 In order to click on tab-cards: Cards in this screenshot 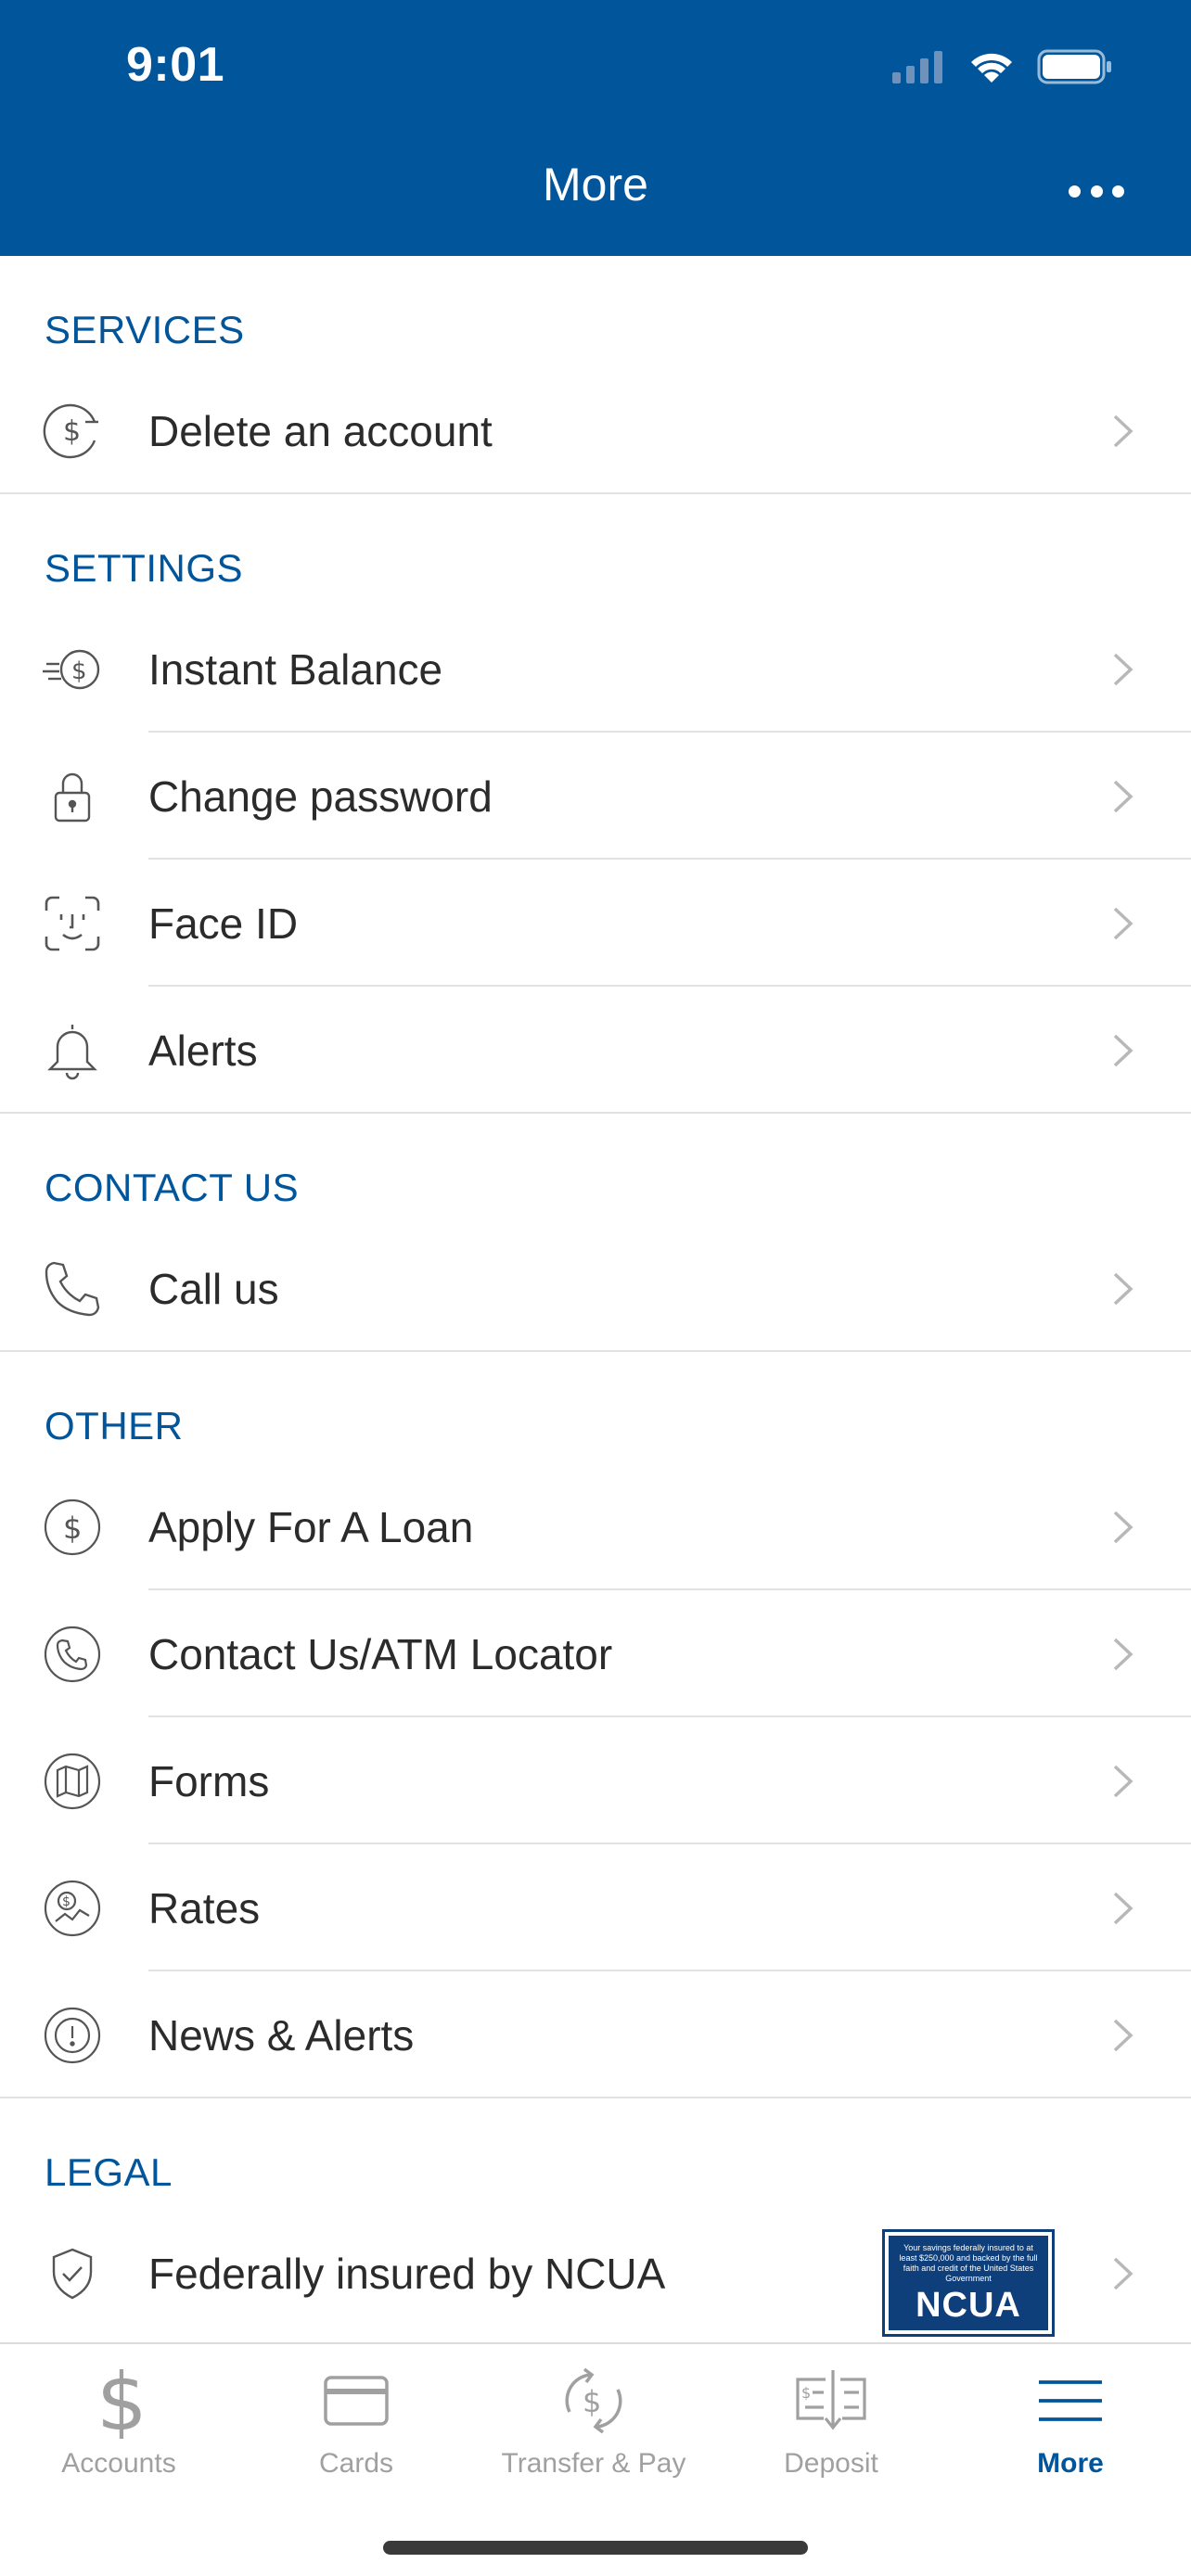, I will do `click(356, 2423)`.